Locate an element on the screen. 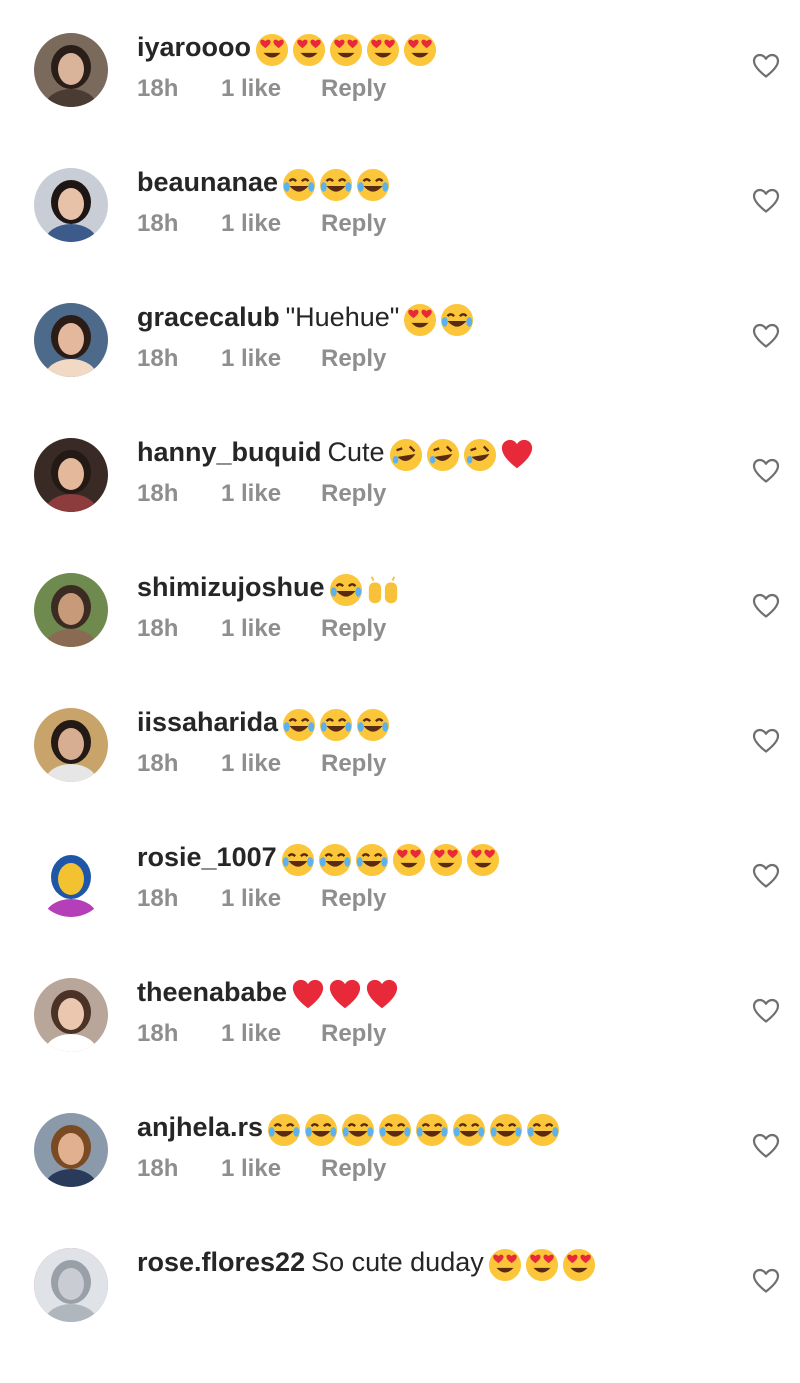 This screenshot has height=1383, width=800. comment-username: theenababe is located at coordinates (212, 992).